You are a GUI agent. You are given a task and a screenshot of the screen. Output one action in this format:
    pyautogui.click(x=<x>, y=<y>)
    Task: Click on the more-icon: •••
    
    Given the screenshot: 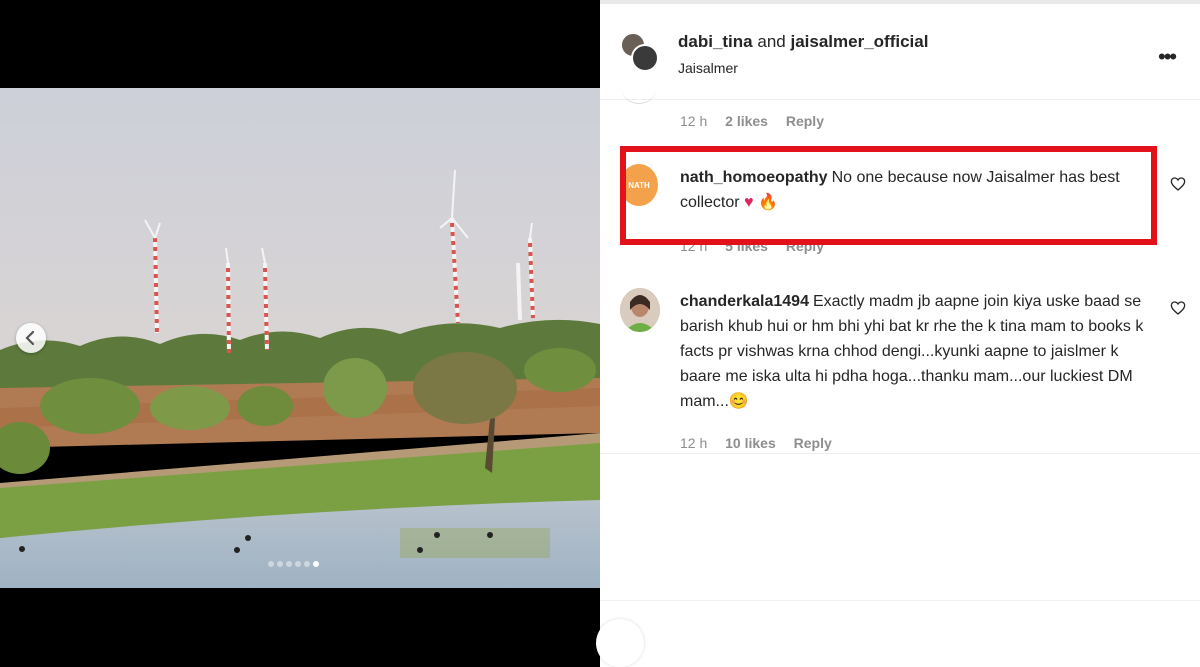 What is the action you would take?
    pyautogui.click(x=1167, y=57)
    